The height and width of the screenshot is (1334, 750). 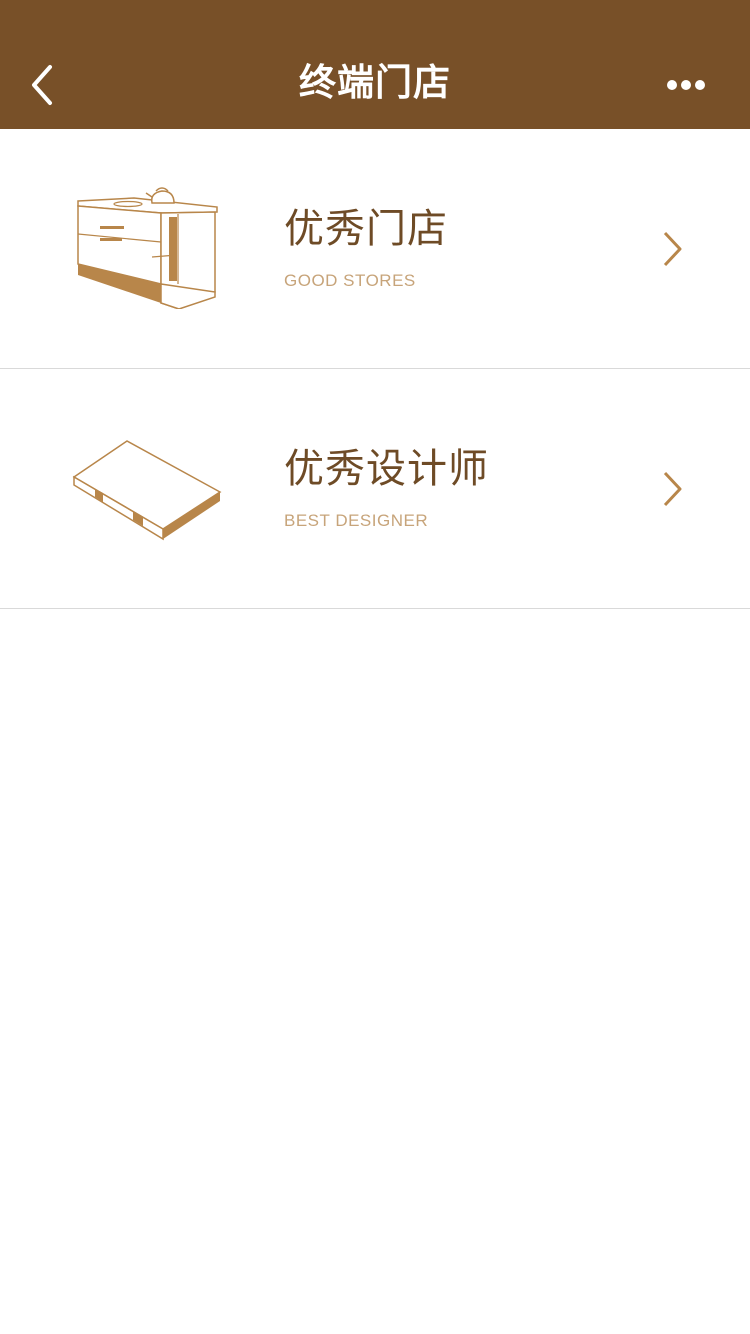 I want to click on item-subtitle: GOOD STORES, so click(x=350, y=280).